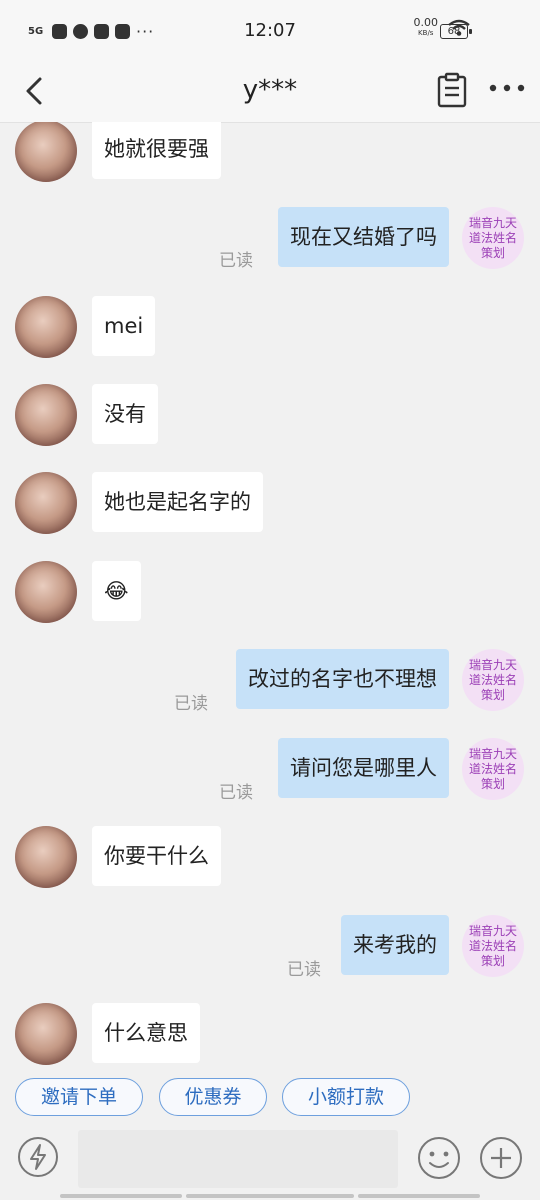 This screenshot has height=1200, width=540. Describe the element at coordinates (426, 33) in the screenshot. I see `net-speed-unit: KB/s` at that location.